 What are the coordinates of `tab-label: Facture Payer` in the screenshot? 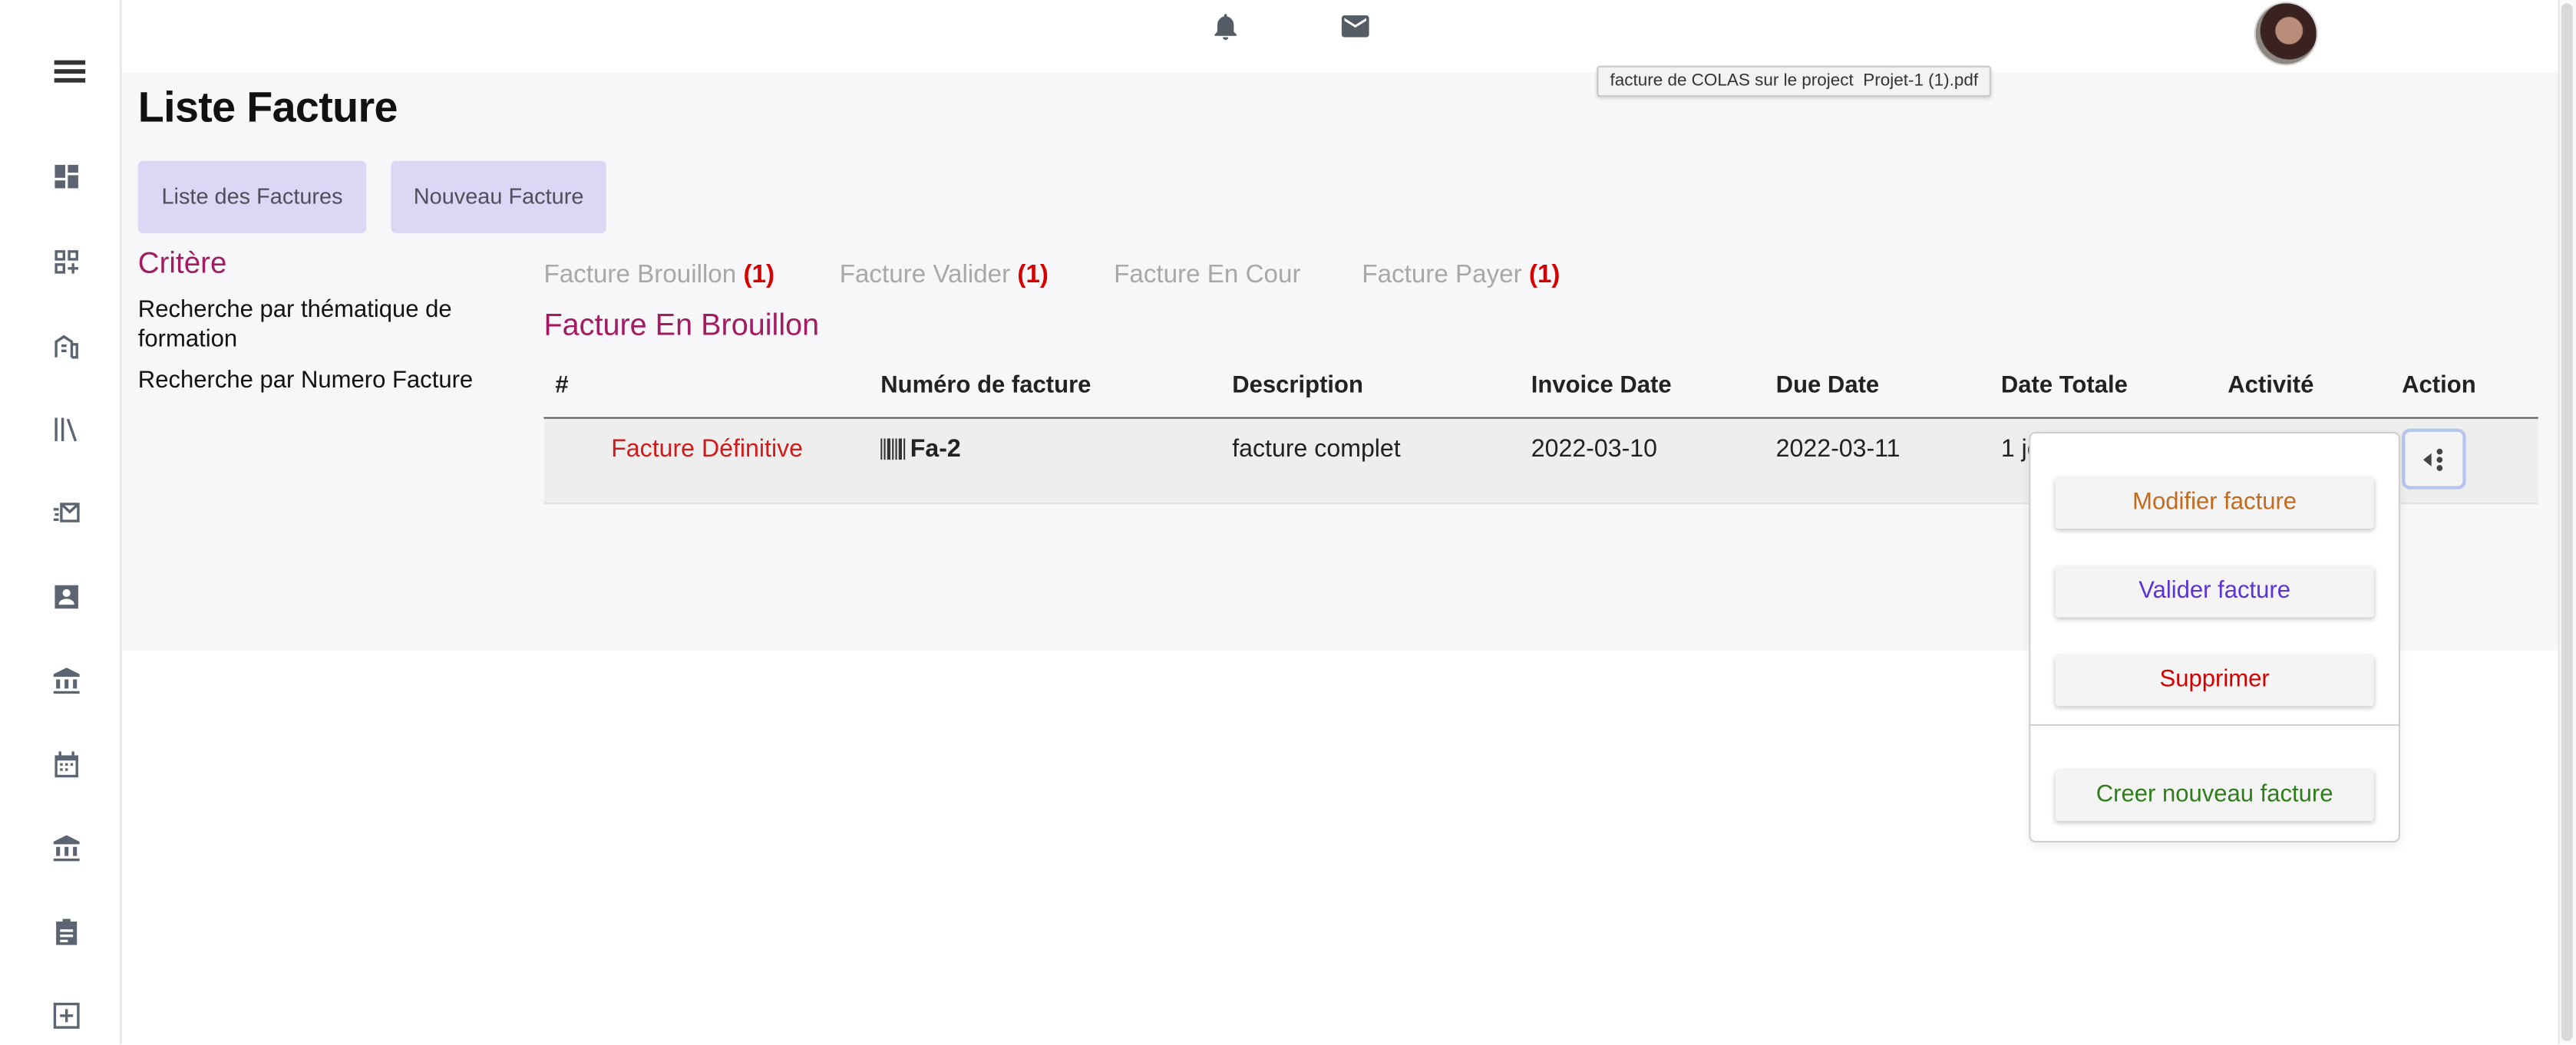 It's located at (1442, 275).